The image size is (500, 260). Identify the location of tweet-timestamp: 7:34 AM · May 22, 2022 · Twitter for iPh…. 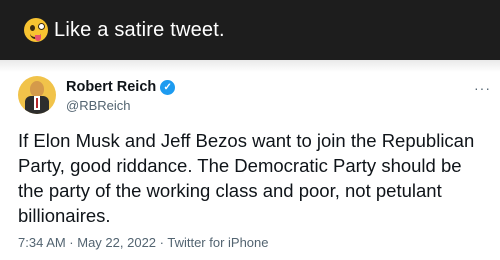
(143, 242).